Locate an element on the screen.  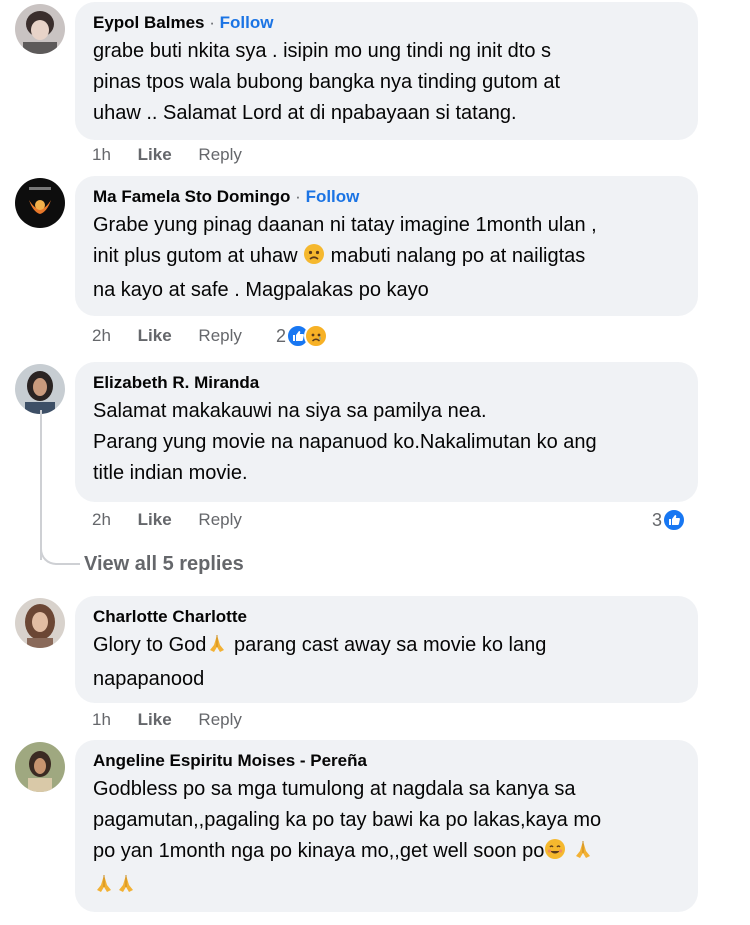
like-reaction-icon is located at coordinates (674, 520).